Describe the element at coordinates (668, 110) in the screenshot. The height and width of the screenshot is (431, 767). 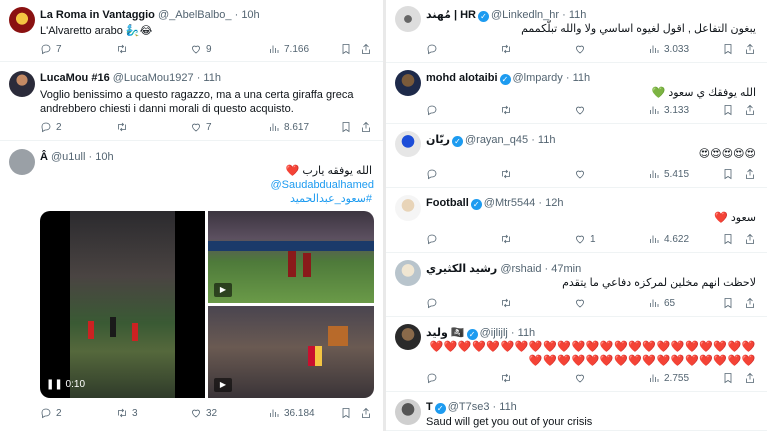
I see `views-button: 3.133` at that location.